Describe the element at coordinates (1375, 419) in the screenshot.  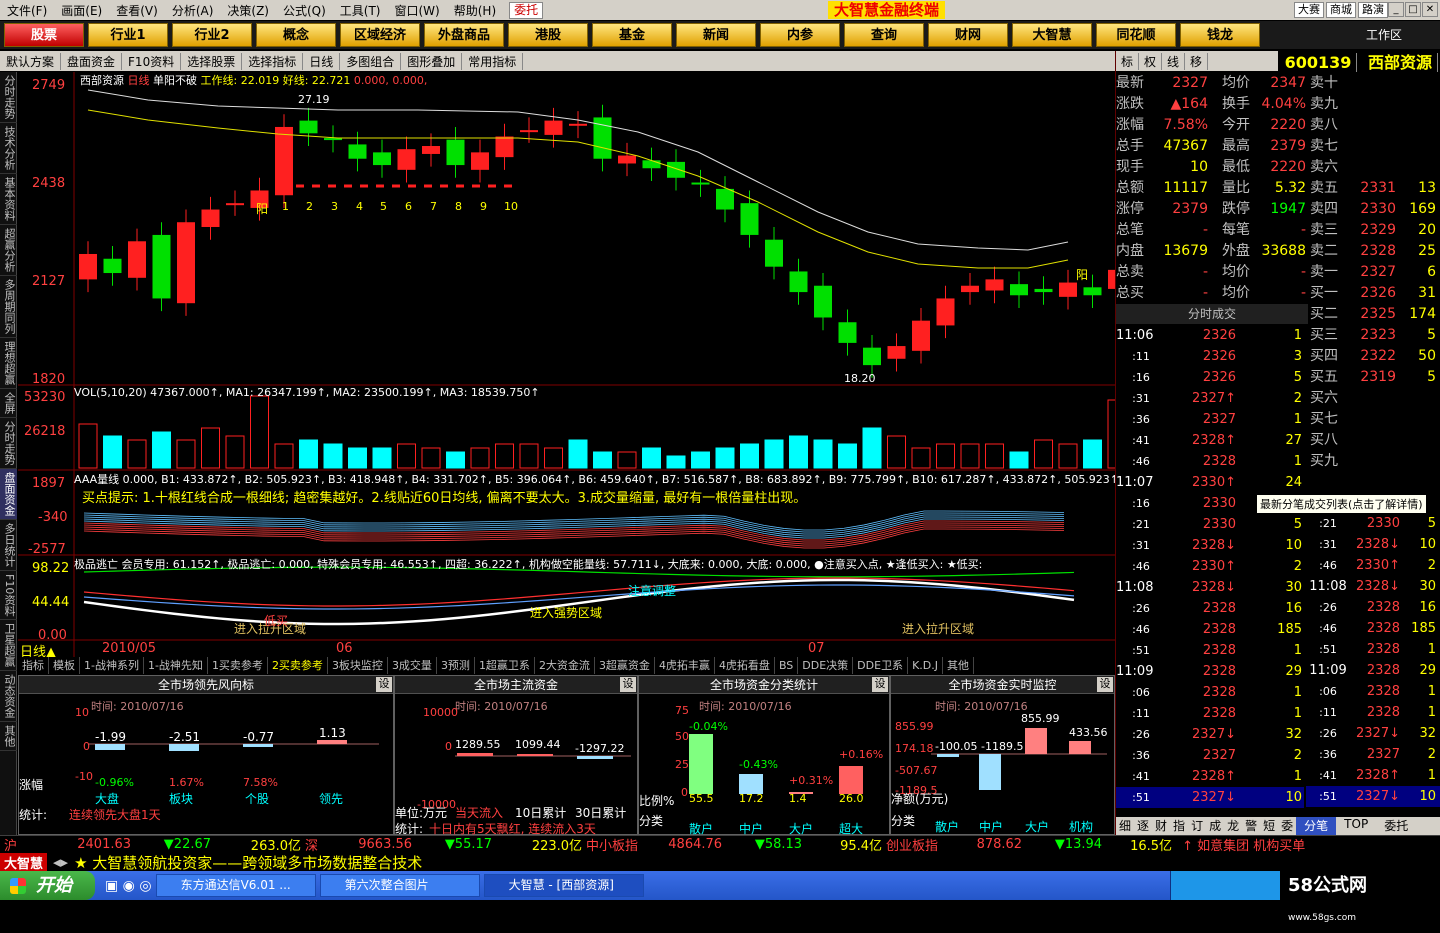
I see `book-row: 买七` at that location.